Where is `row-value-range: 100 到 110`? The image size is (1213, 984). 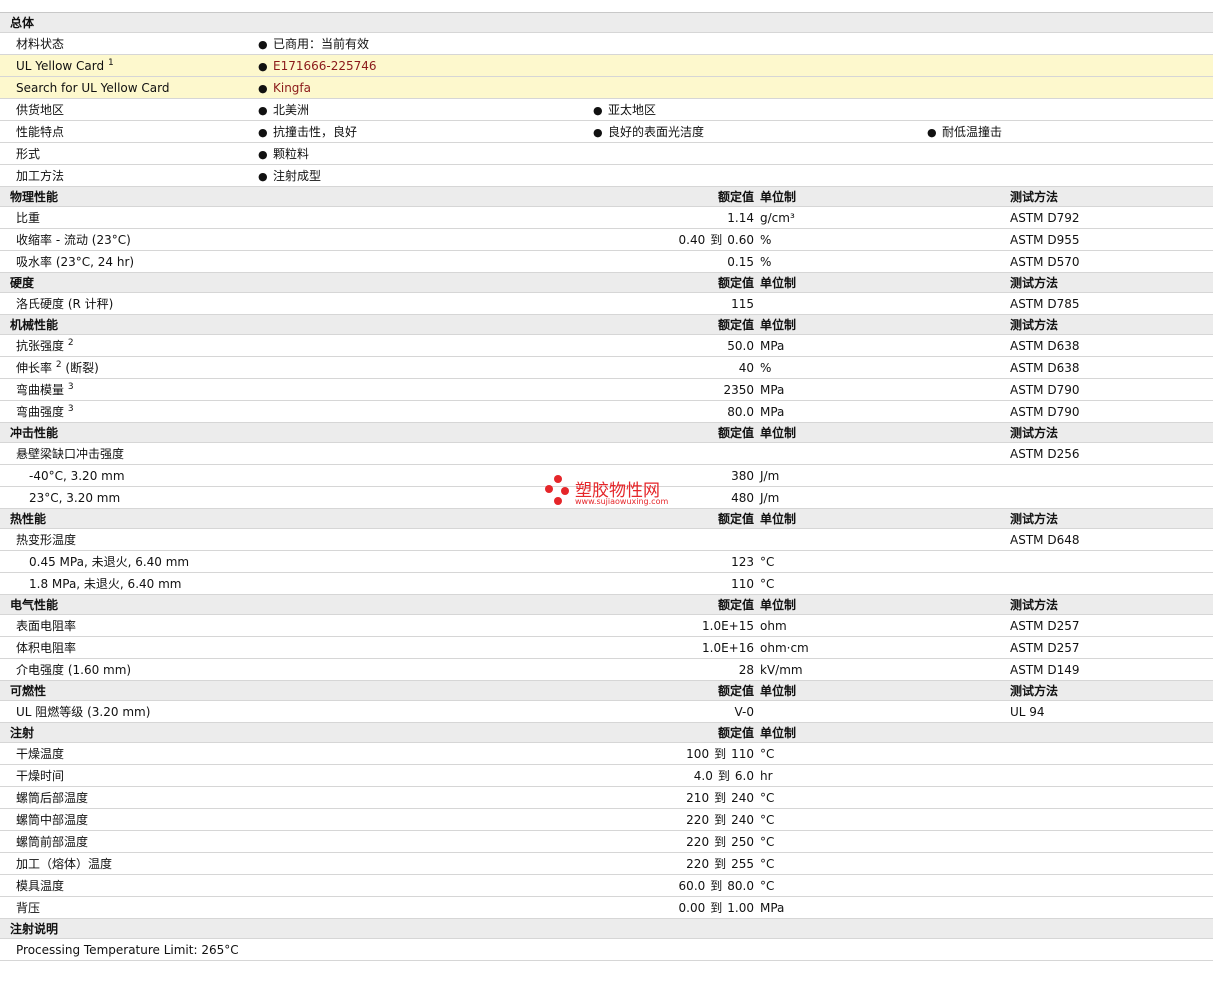 row-value-range: 100 到 110 is located at coordinates (720, 754).